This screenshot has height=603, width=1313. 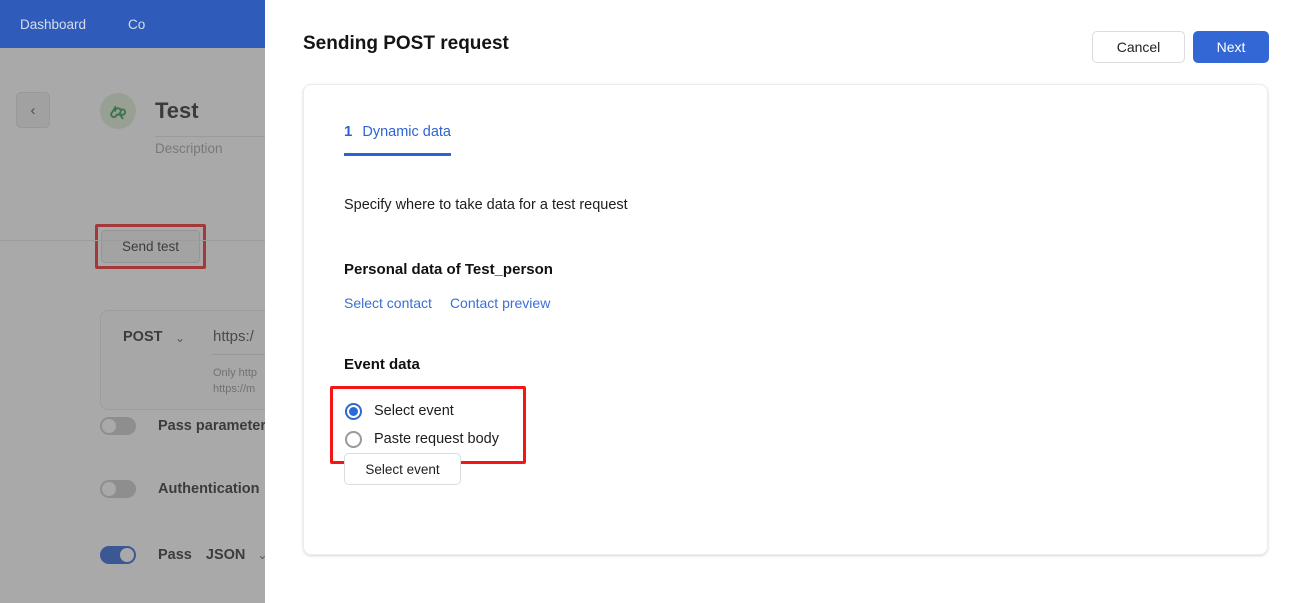 What do you see at coordinates (226, 555) in the screenshot?
I see `json-format-value: JSON` at bounding box center [226, 555].